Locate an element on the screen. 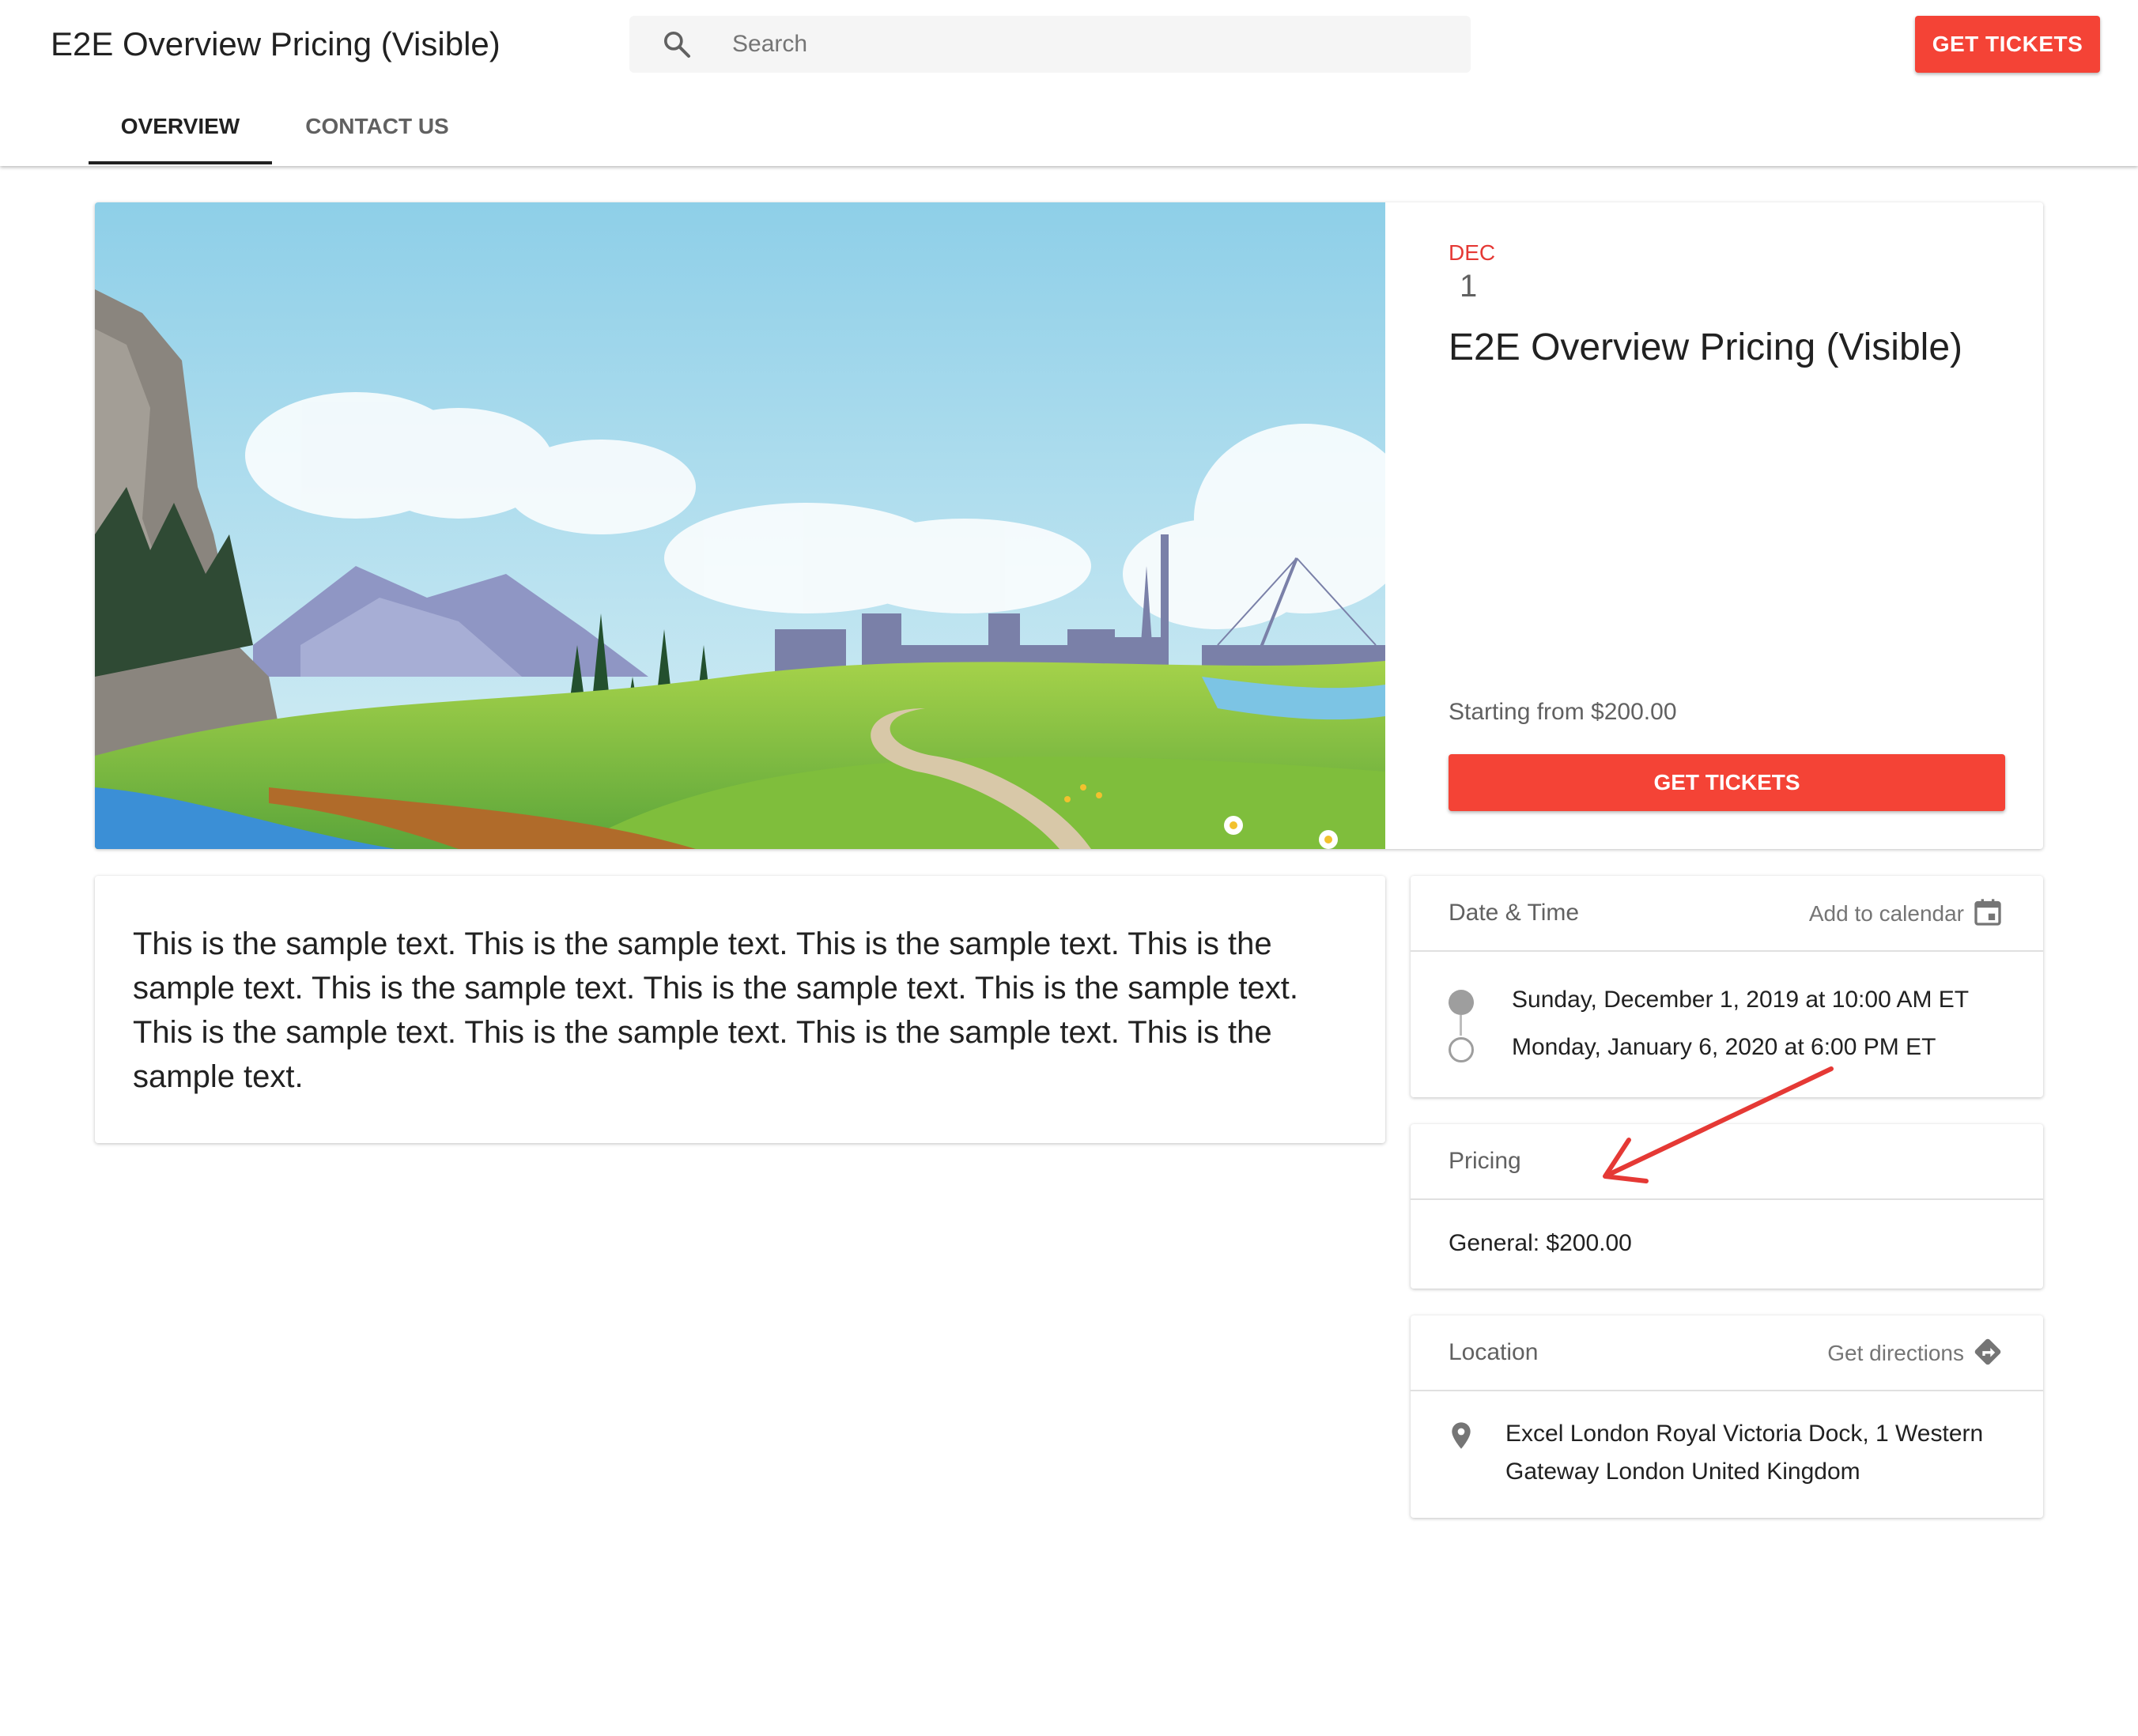  starting-price: Starting from $200.00 is located at coordinates (1563, 712).